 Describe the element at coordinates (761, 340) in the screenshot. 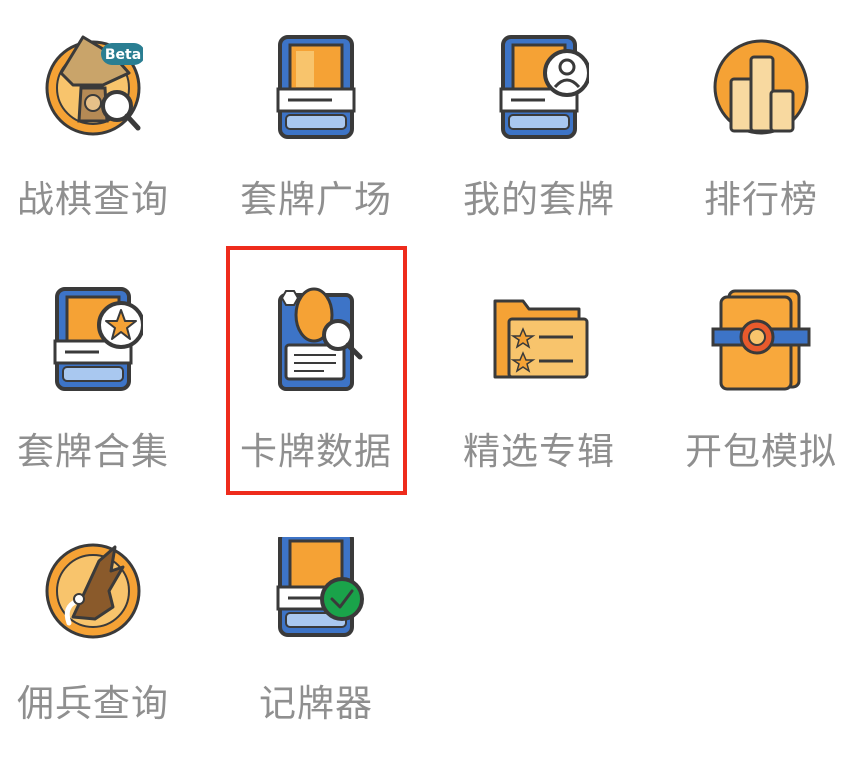

I see `pack-opening-icon` at that location.